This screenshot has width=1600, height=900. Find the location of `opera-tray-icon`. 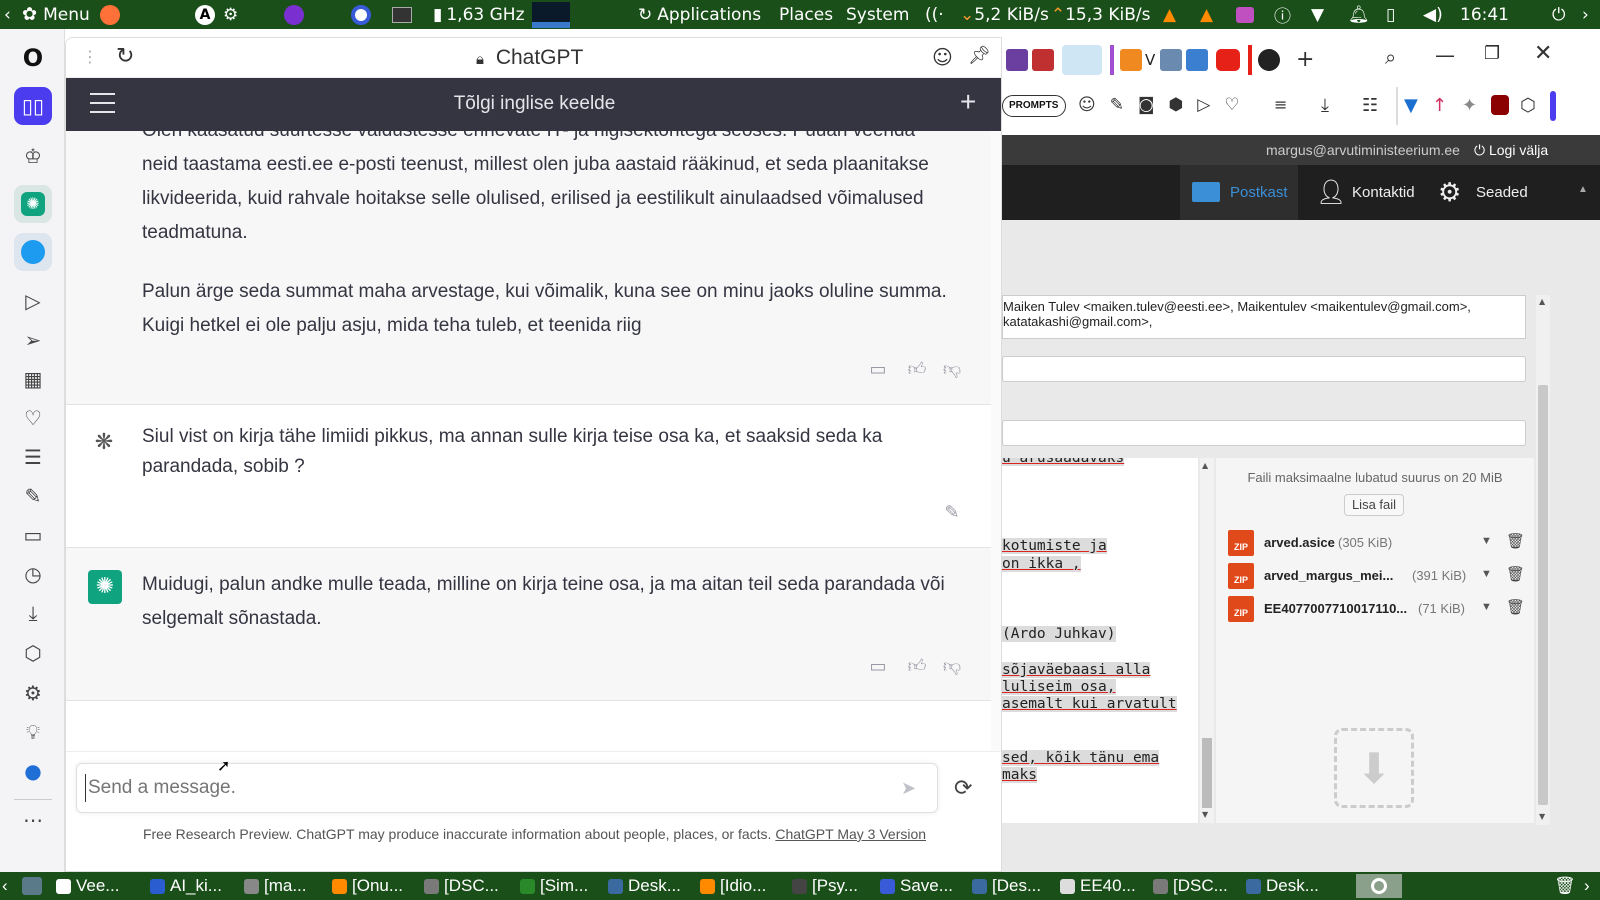

opera-tray-icon is located at coordinates (361, 14).